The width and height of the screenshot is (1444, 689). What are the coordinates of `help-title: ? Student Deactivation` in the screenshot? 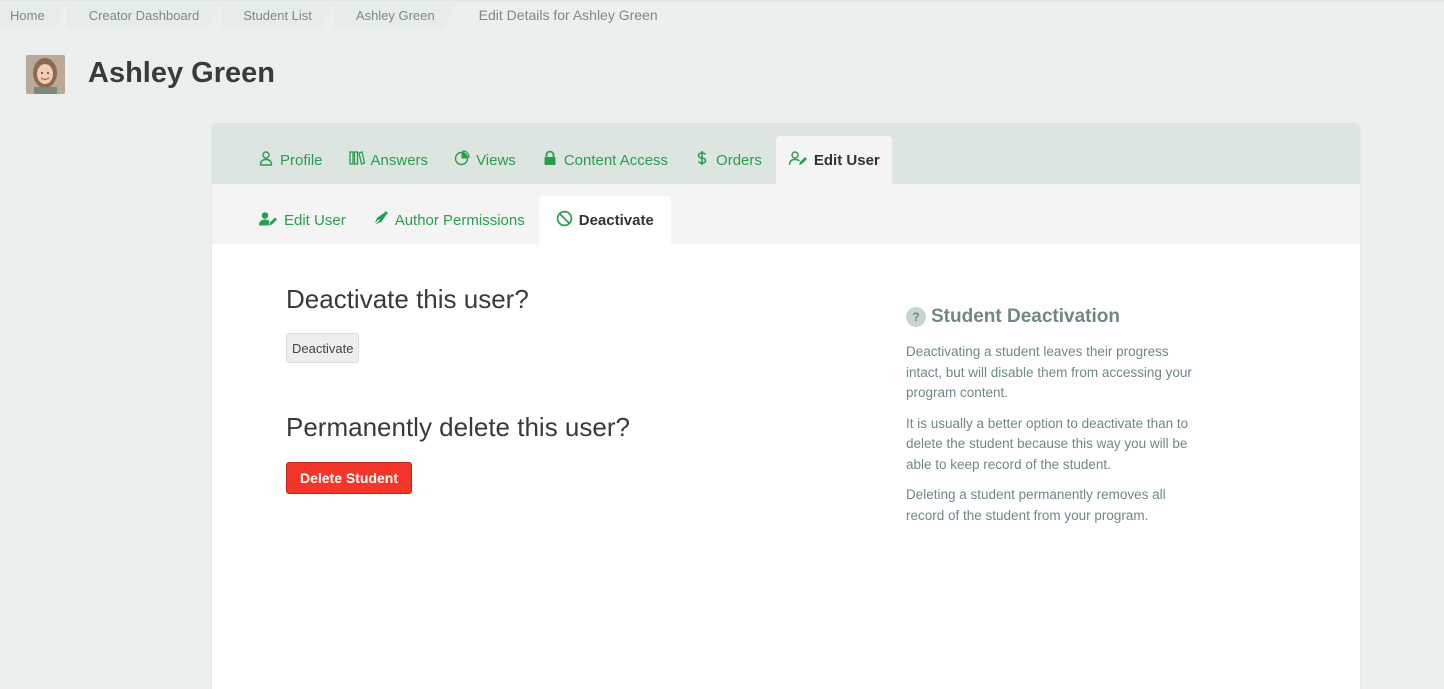 It's located at (1051, 317).